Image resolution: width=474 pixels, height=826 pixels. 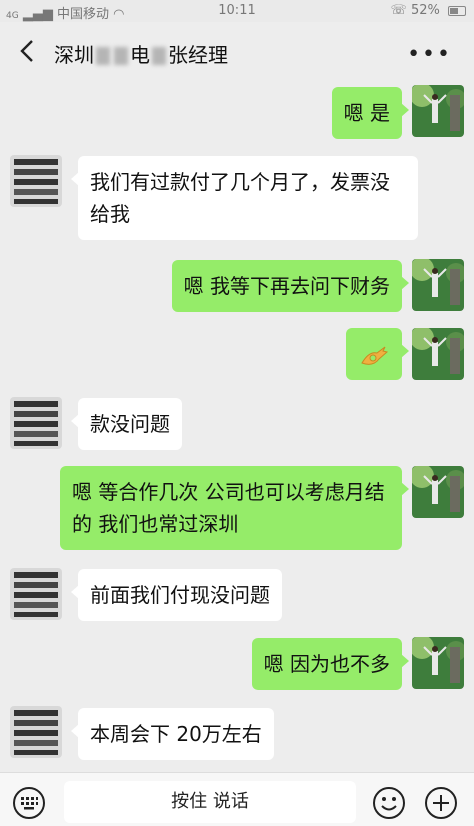 What do you see at coordinates (330, 664) in the screenshot?
I see `message-bubble-outgoing: 嗯 因为也不多` at bounding box center [330, 664].